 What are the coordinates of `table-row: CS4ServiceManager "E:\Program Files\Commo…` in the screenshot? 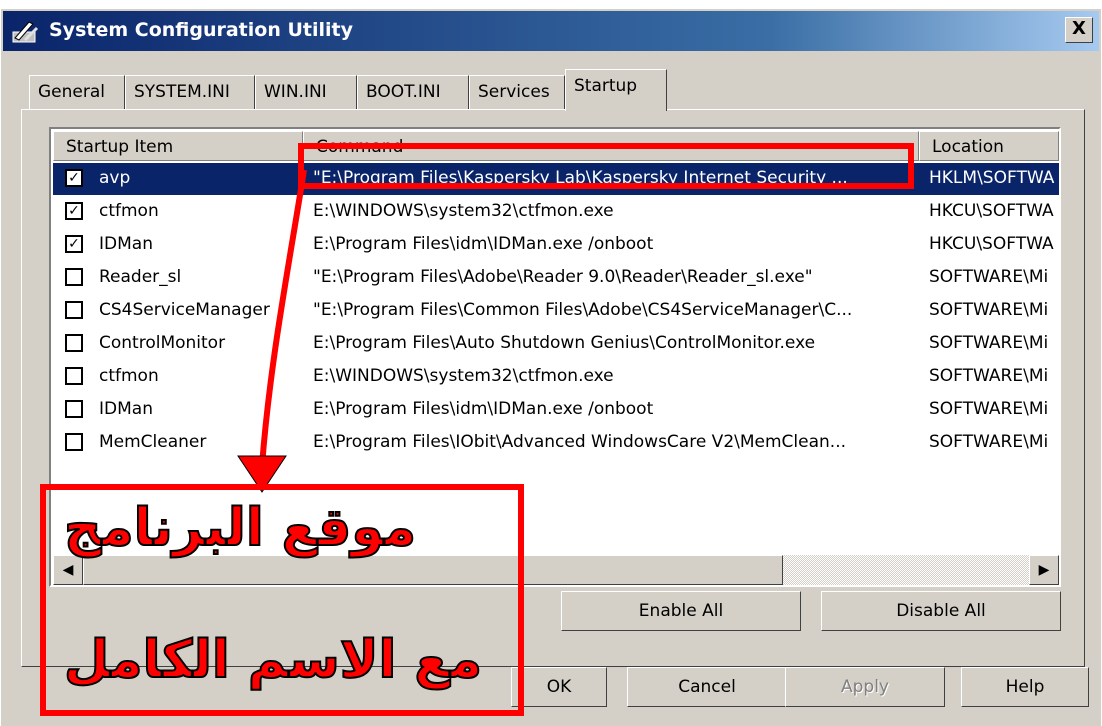 It's located at (556, 311).